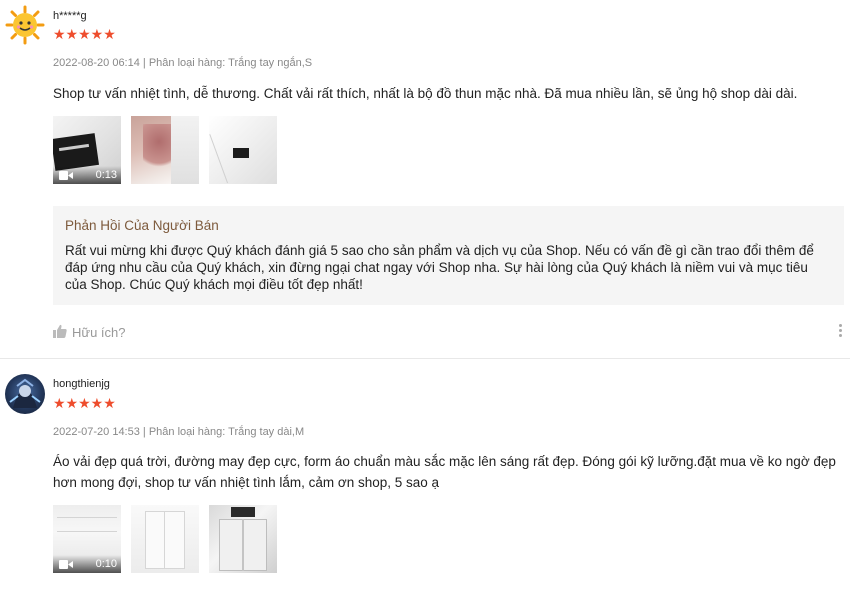 Image resolution: width=850 pixels, height=589 pixels. What do you see at coordinates (25, 394) in the screenshot?
I see `game-character-avatar-icon` at bounding box center [25, 394].